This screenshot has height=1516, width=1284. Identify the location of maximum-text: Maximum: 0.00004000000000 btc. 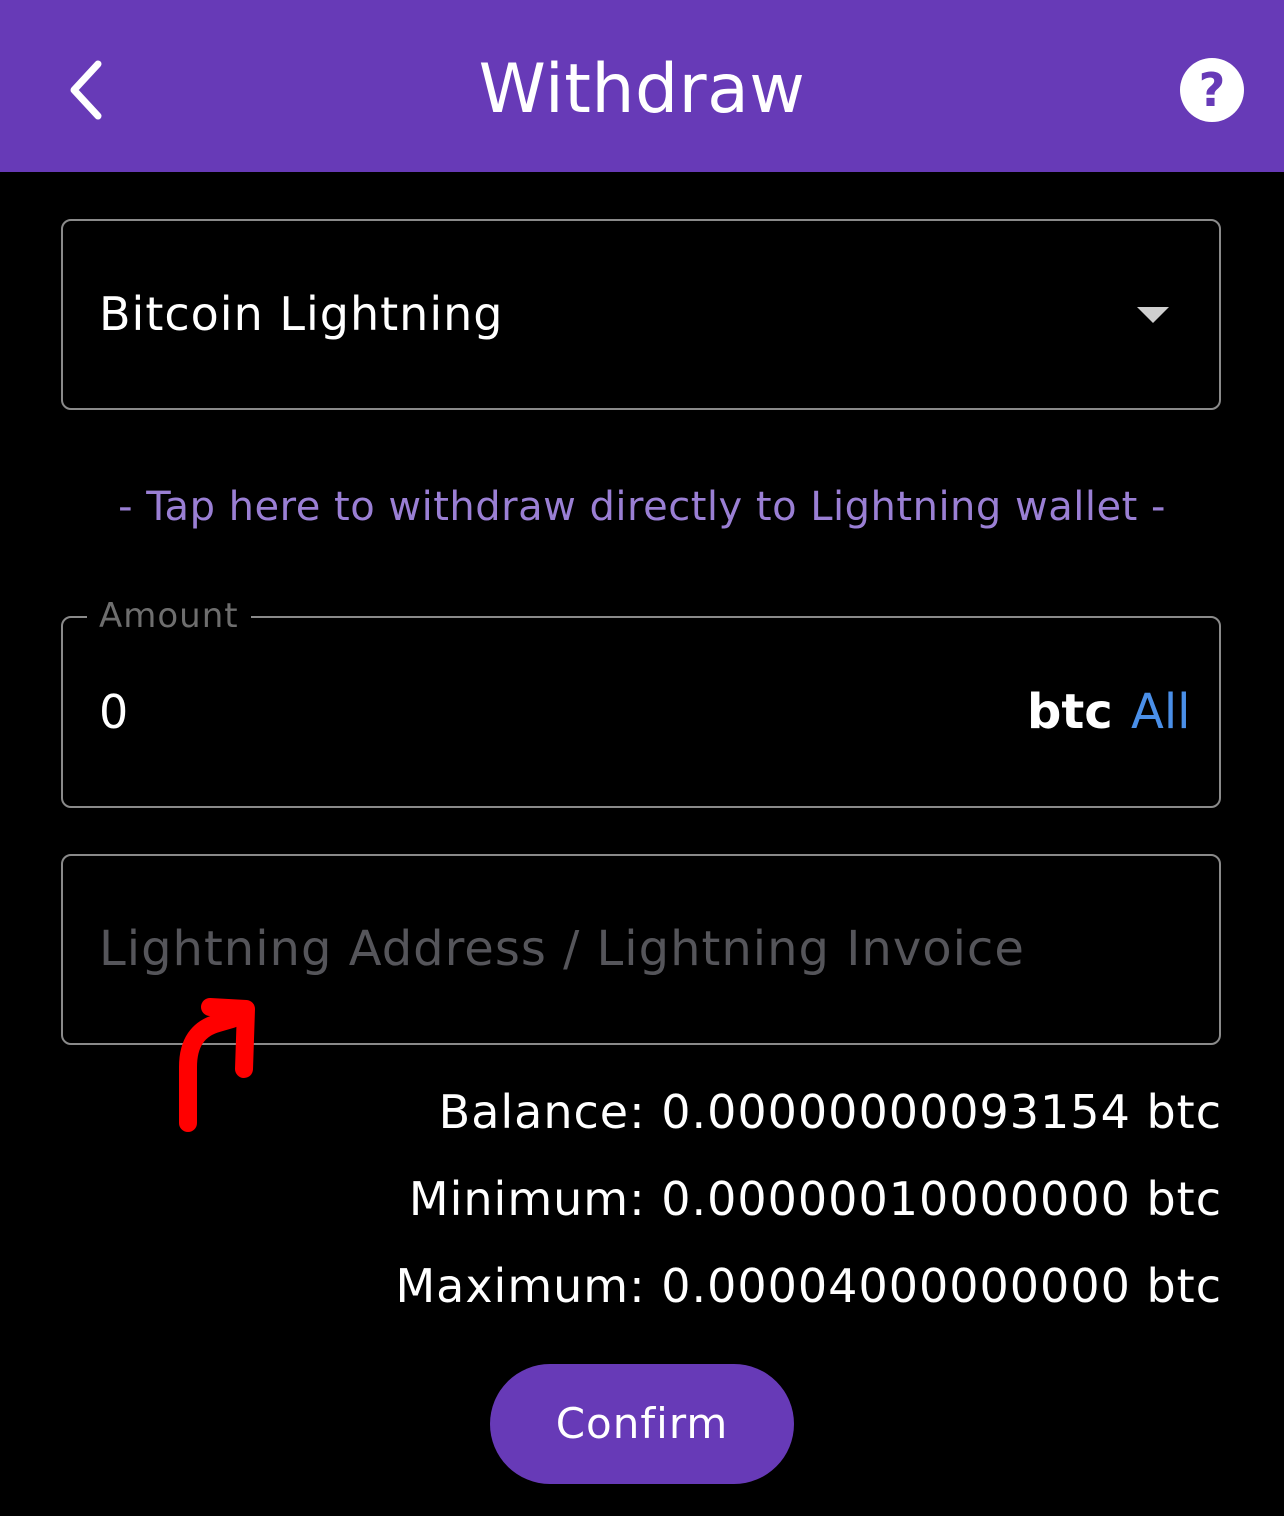
(808, 1286).